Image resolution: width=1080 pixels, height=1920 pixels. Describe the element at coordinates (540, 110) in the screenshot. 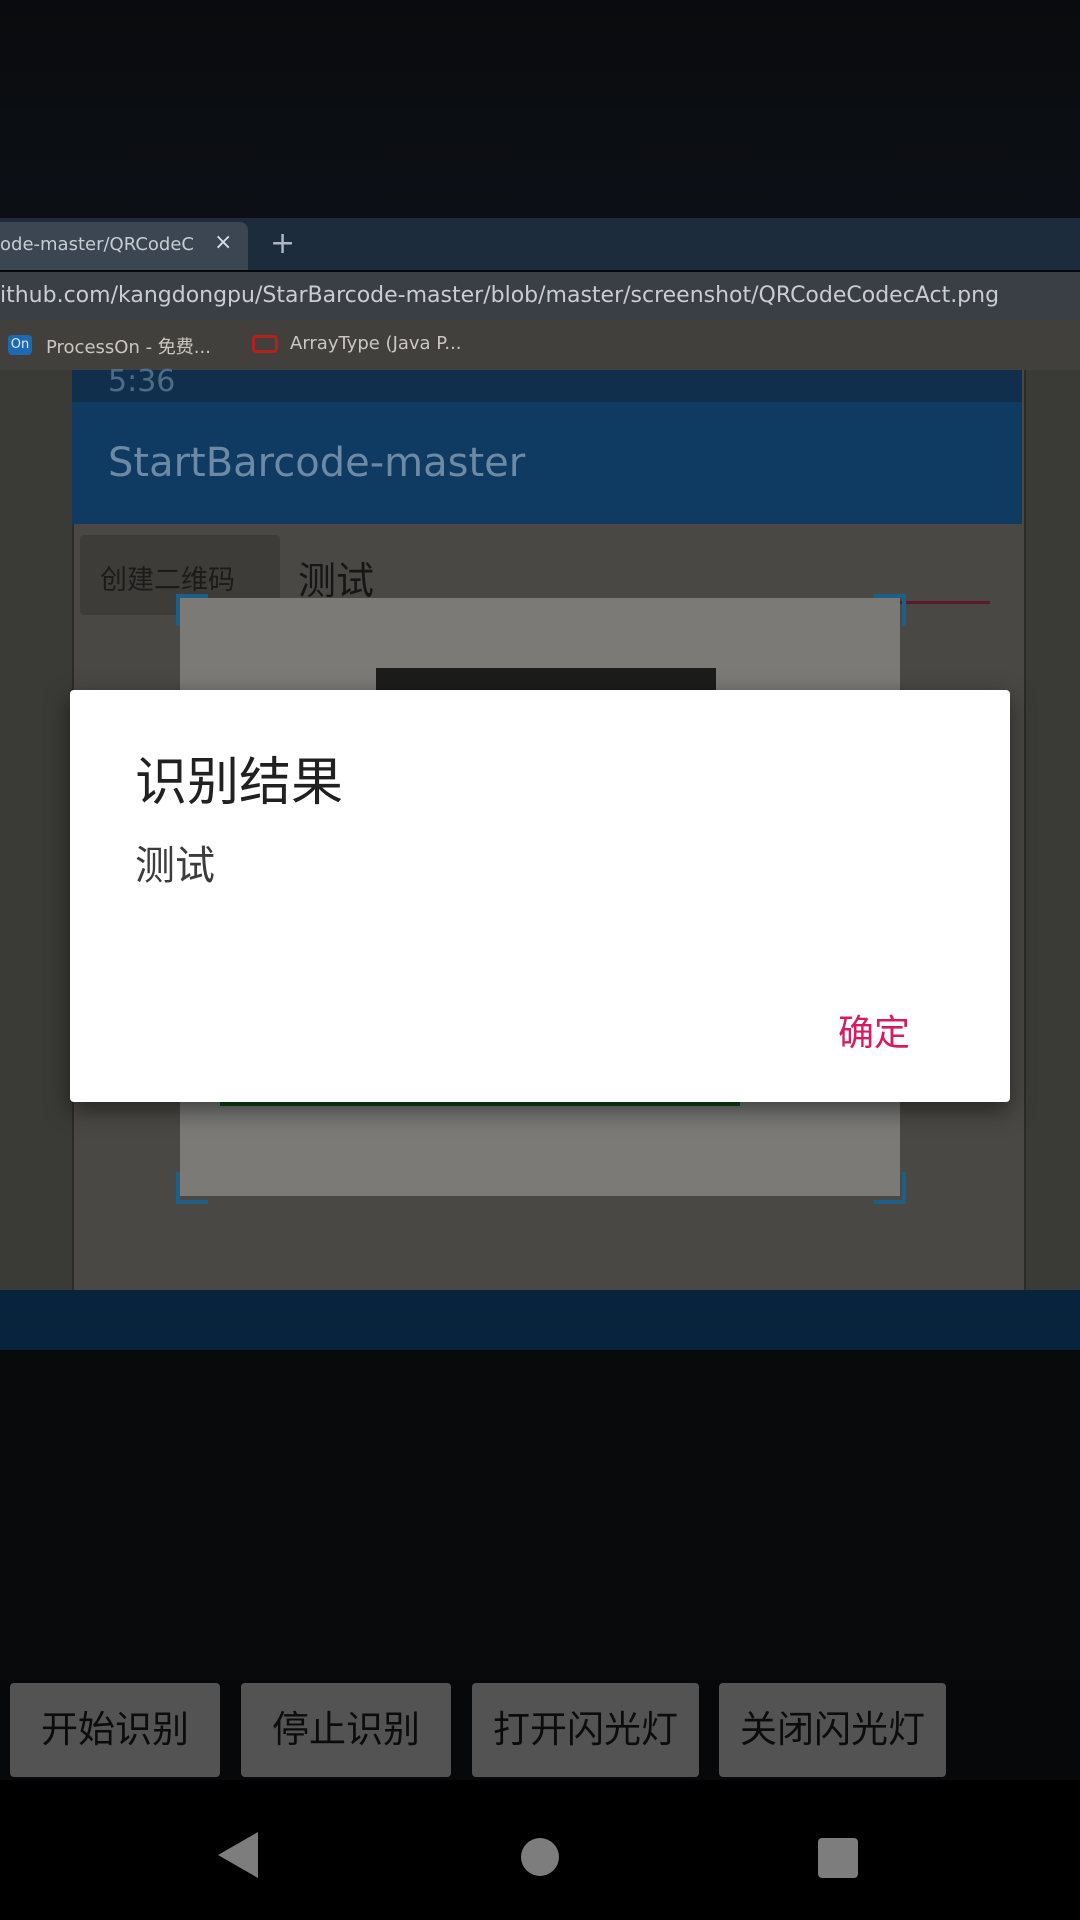

I see `camera-dark-region` at that location.